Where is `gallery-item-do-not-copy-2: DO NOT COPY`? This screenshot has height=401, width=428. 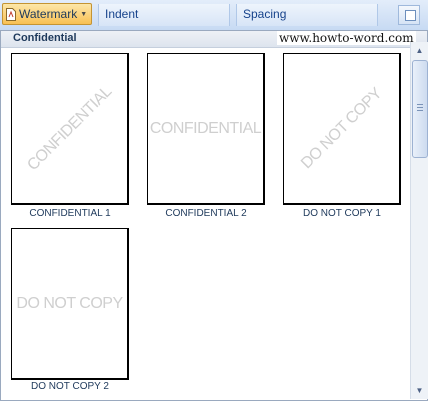
gallery-item-do-not-copy-2: DO NOT COPY is located at coordinates (70, 304).